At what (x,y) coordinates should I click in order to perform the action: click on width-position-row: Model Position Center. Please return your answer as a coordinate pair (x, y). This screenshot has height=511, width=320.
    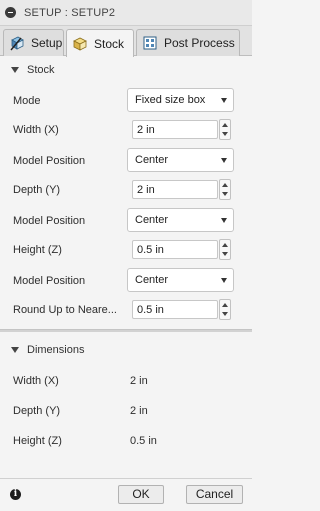
    Looking at the image, I should click on (126, 161).